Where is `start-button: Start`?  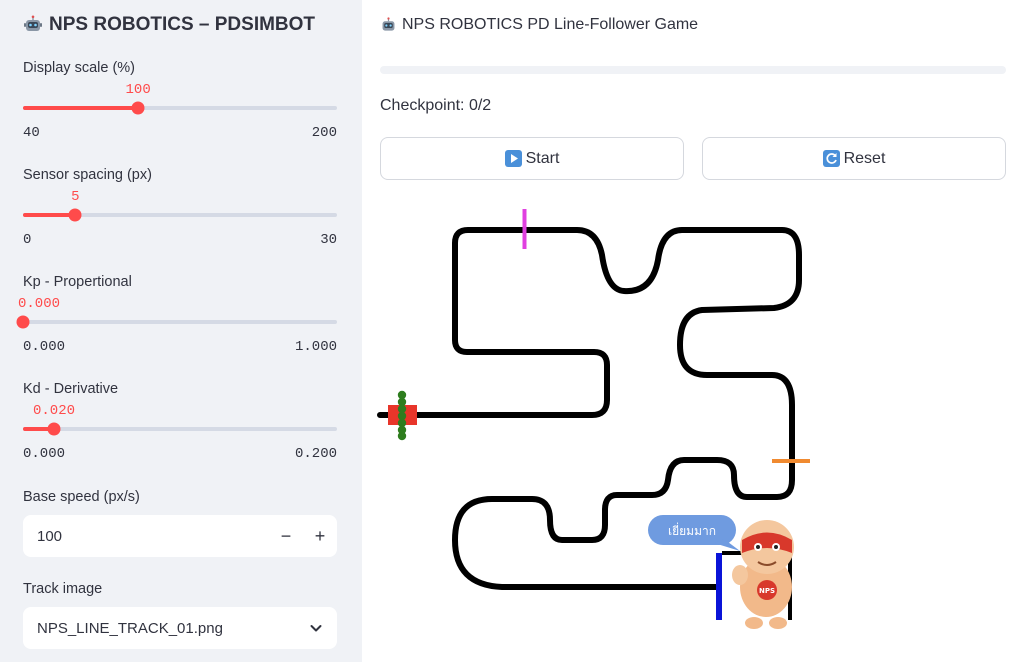 start-button: Start is located at coordinates (532, 158).